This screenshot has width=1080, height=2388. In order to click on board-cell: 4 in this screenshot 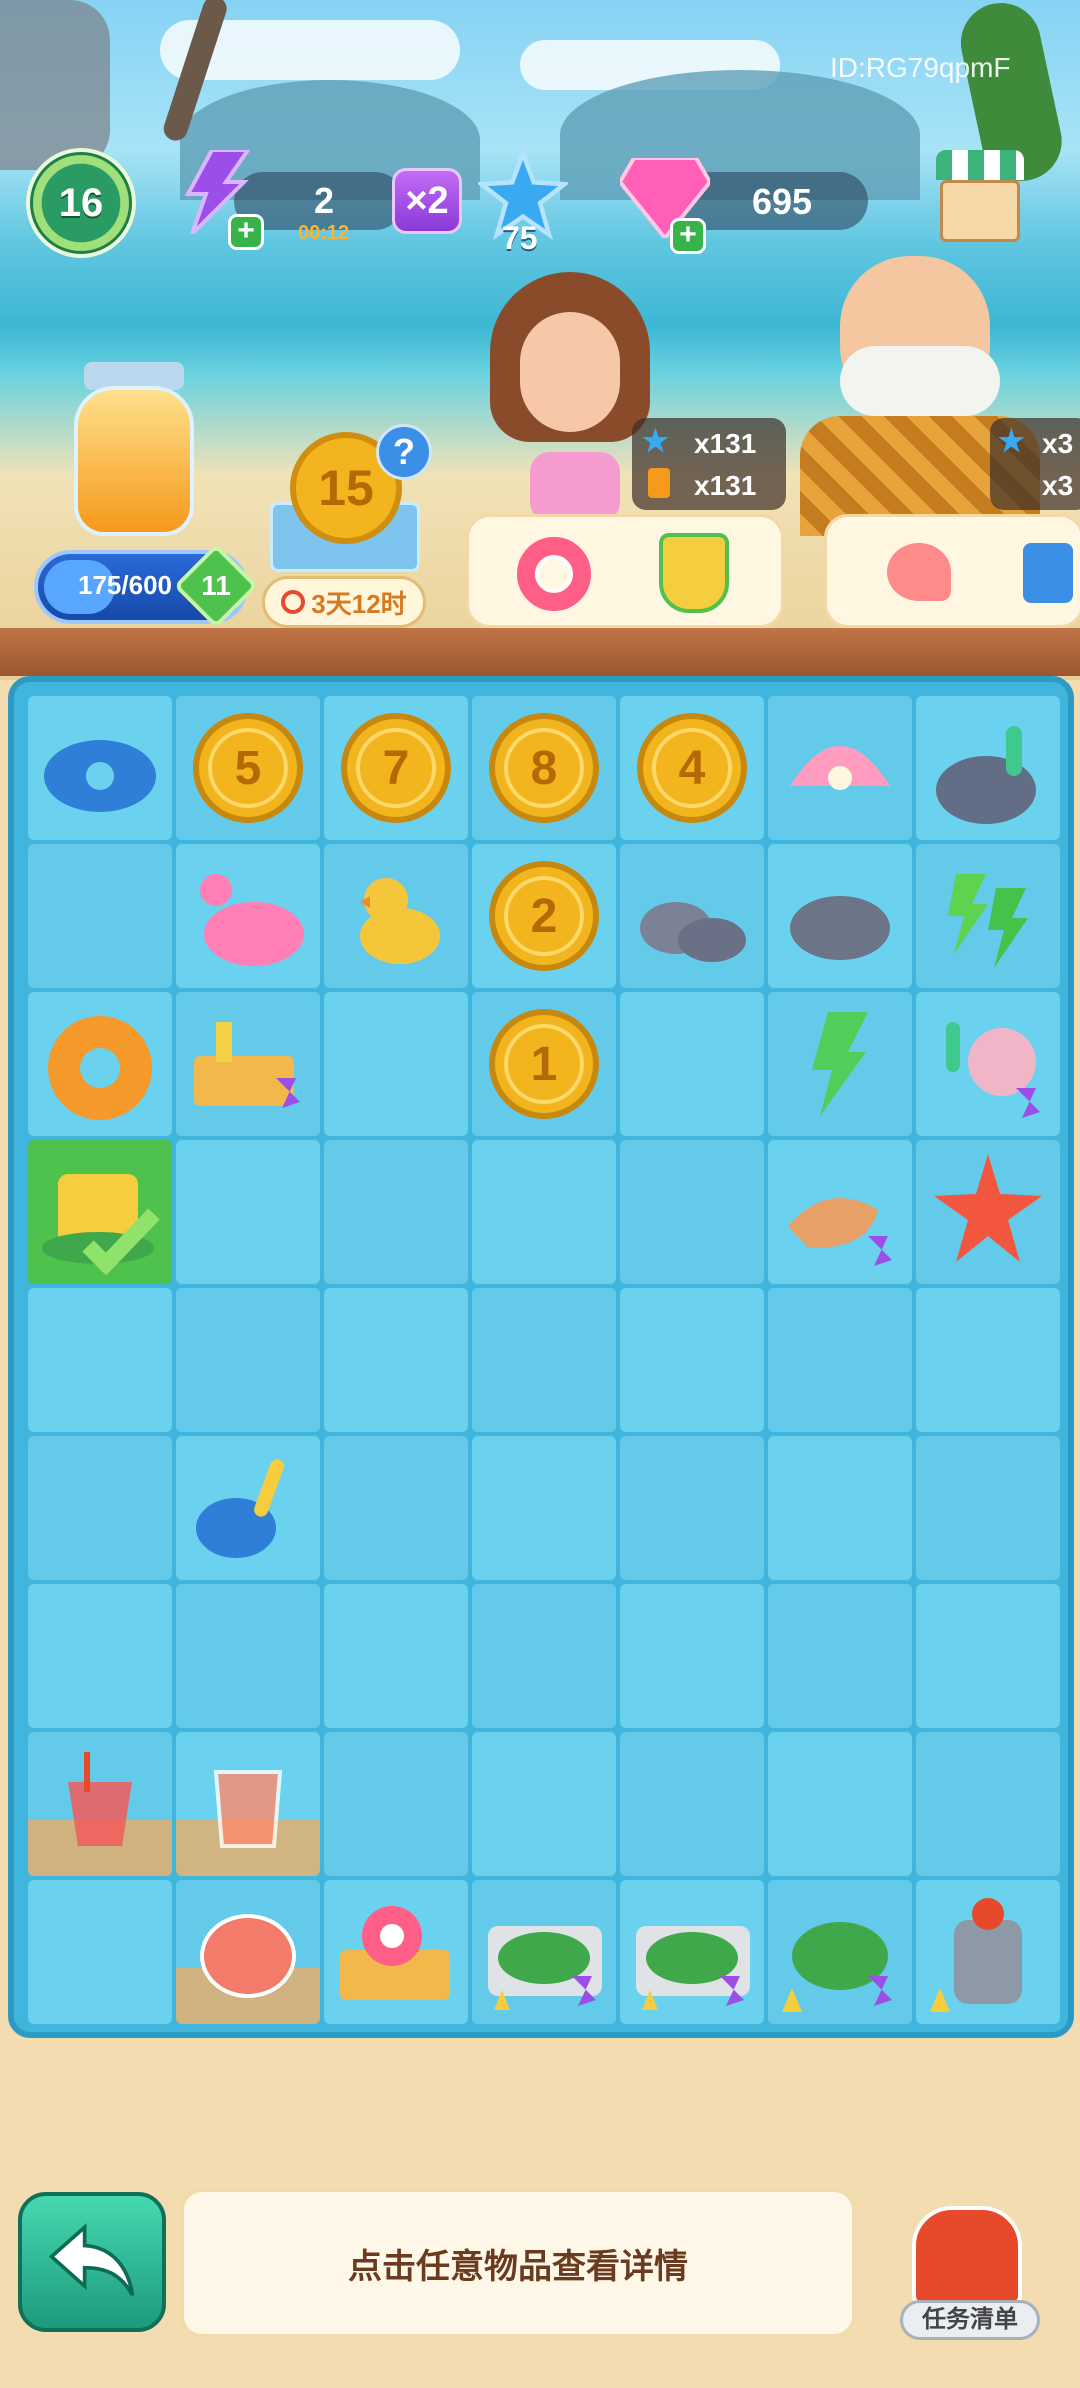, I will do `click(692, 768)`.